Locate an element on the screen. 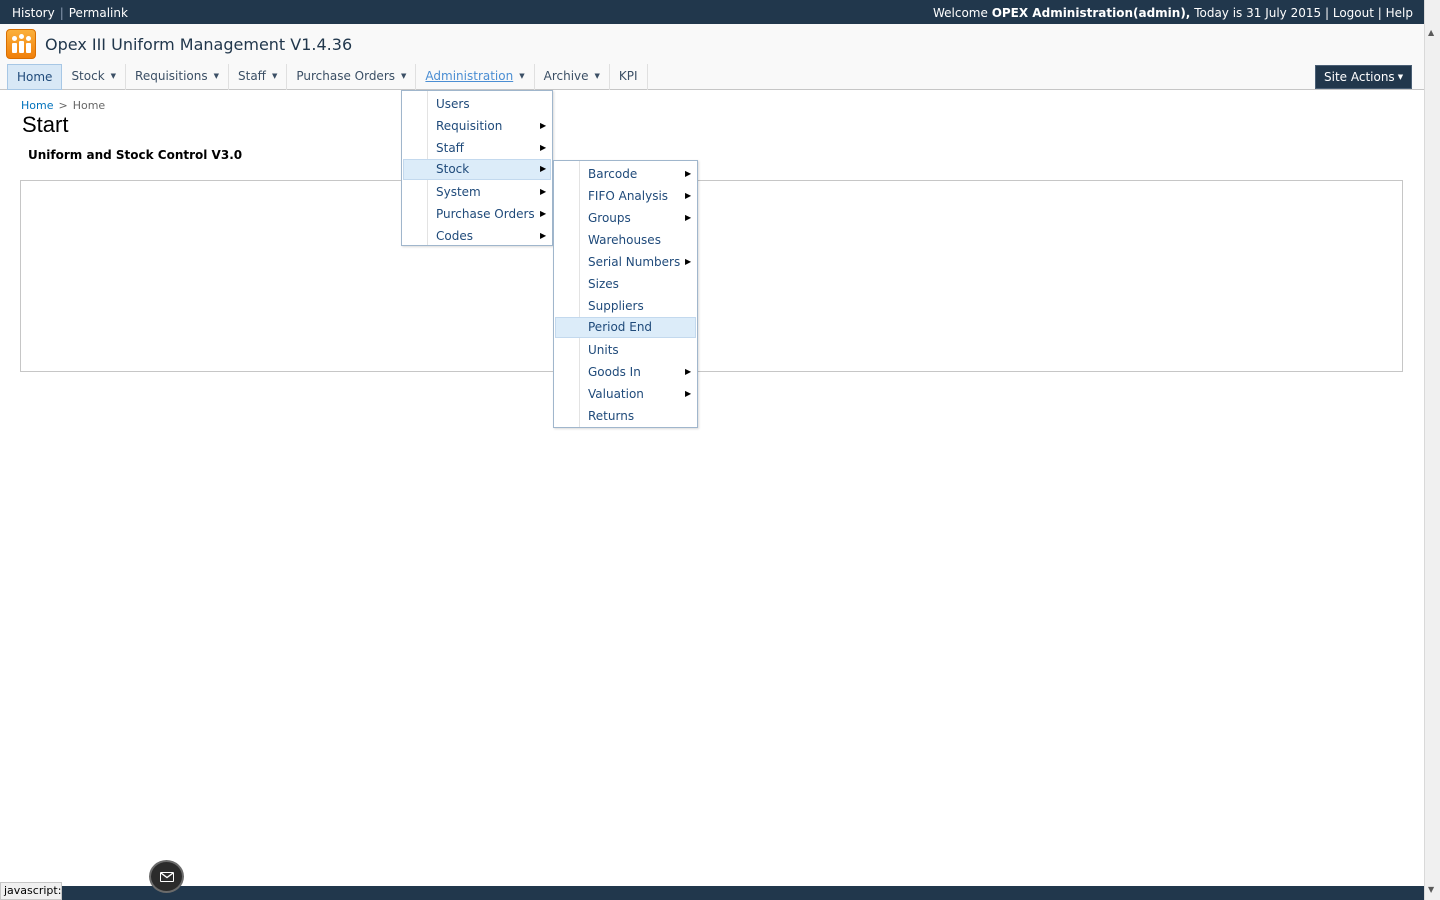 This screenshot has height=900, width=1440. stock-menu-item-barcode: Barcode ▶ is located at coordinates (625, 174).